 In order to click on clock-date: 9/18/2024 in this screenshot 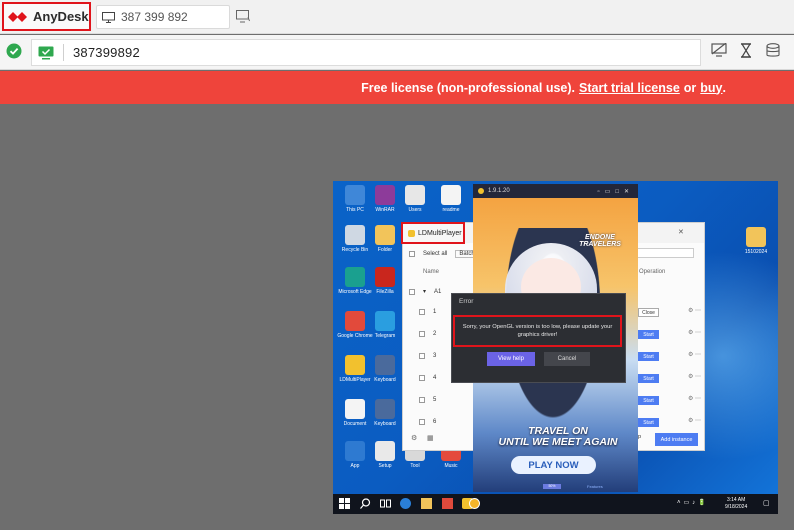, I will do `click(736, 506)`.